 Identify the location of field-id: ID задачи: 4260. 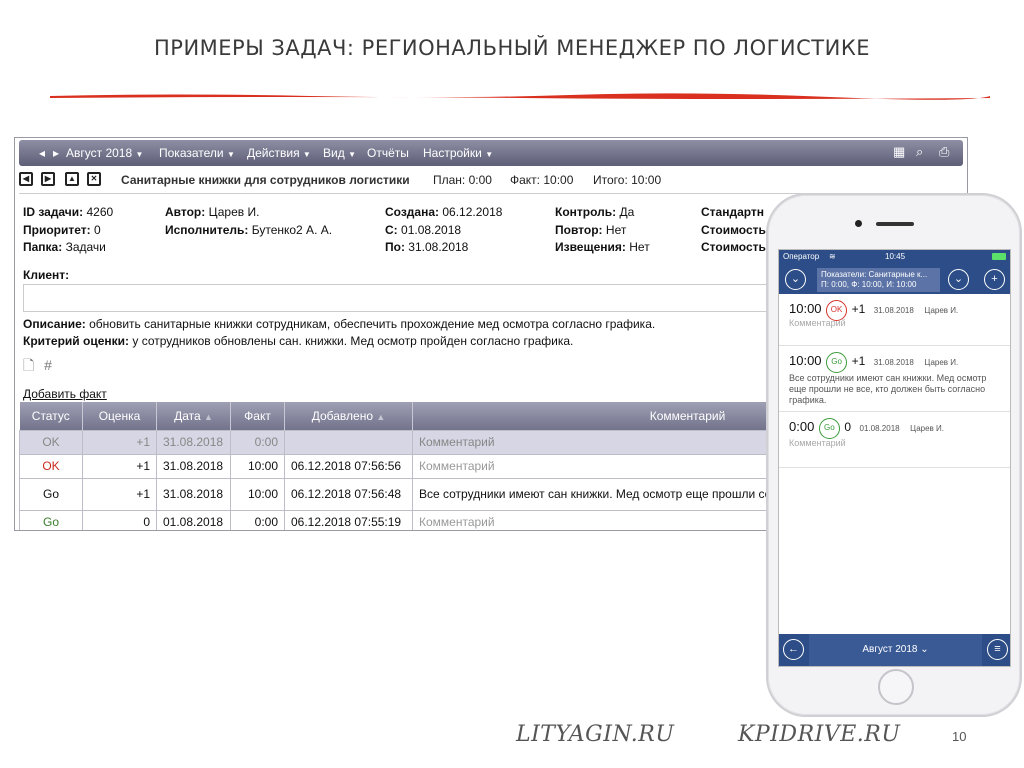
(68, 212).